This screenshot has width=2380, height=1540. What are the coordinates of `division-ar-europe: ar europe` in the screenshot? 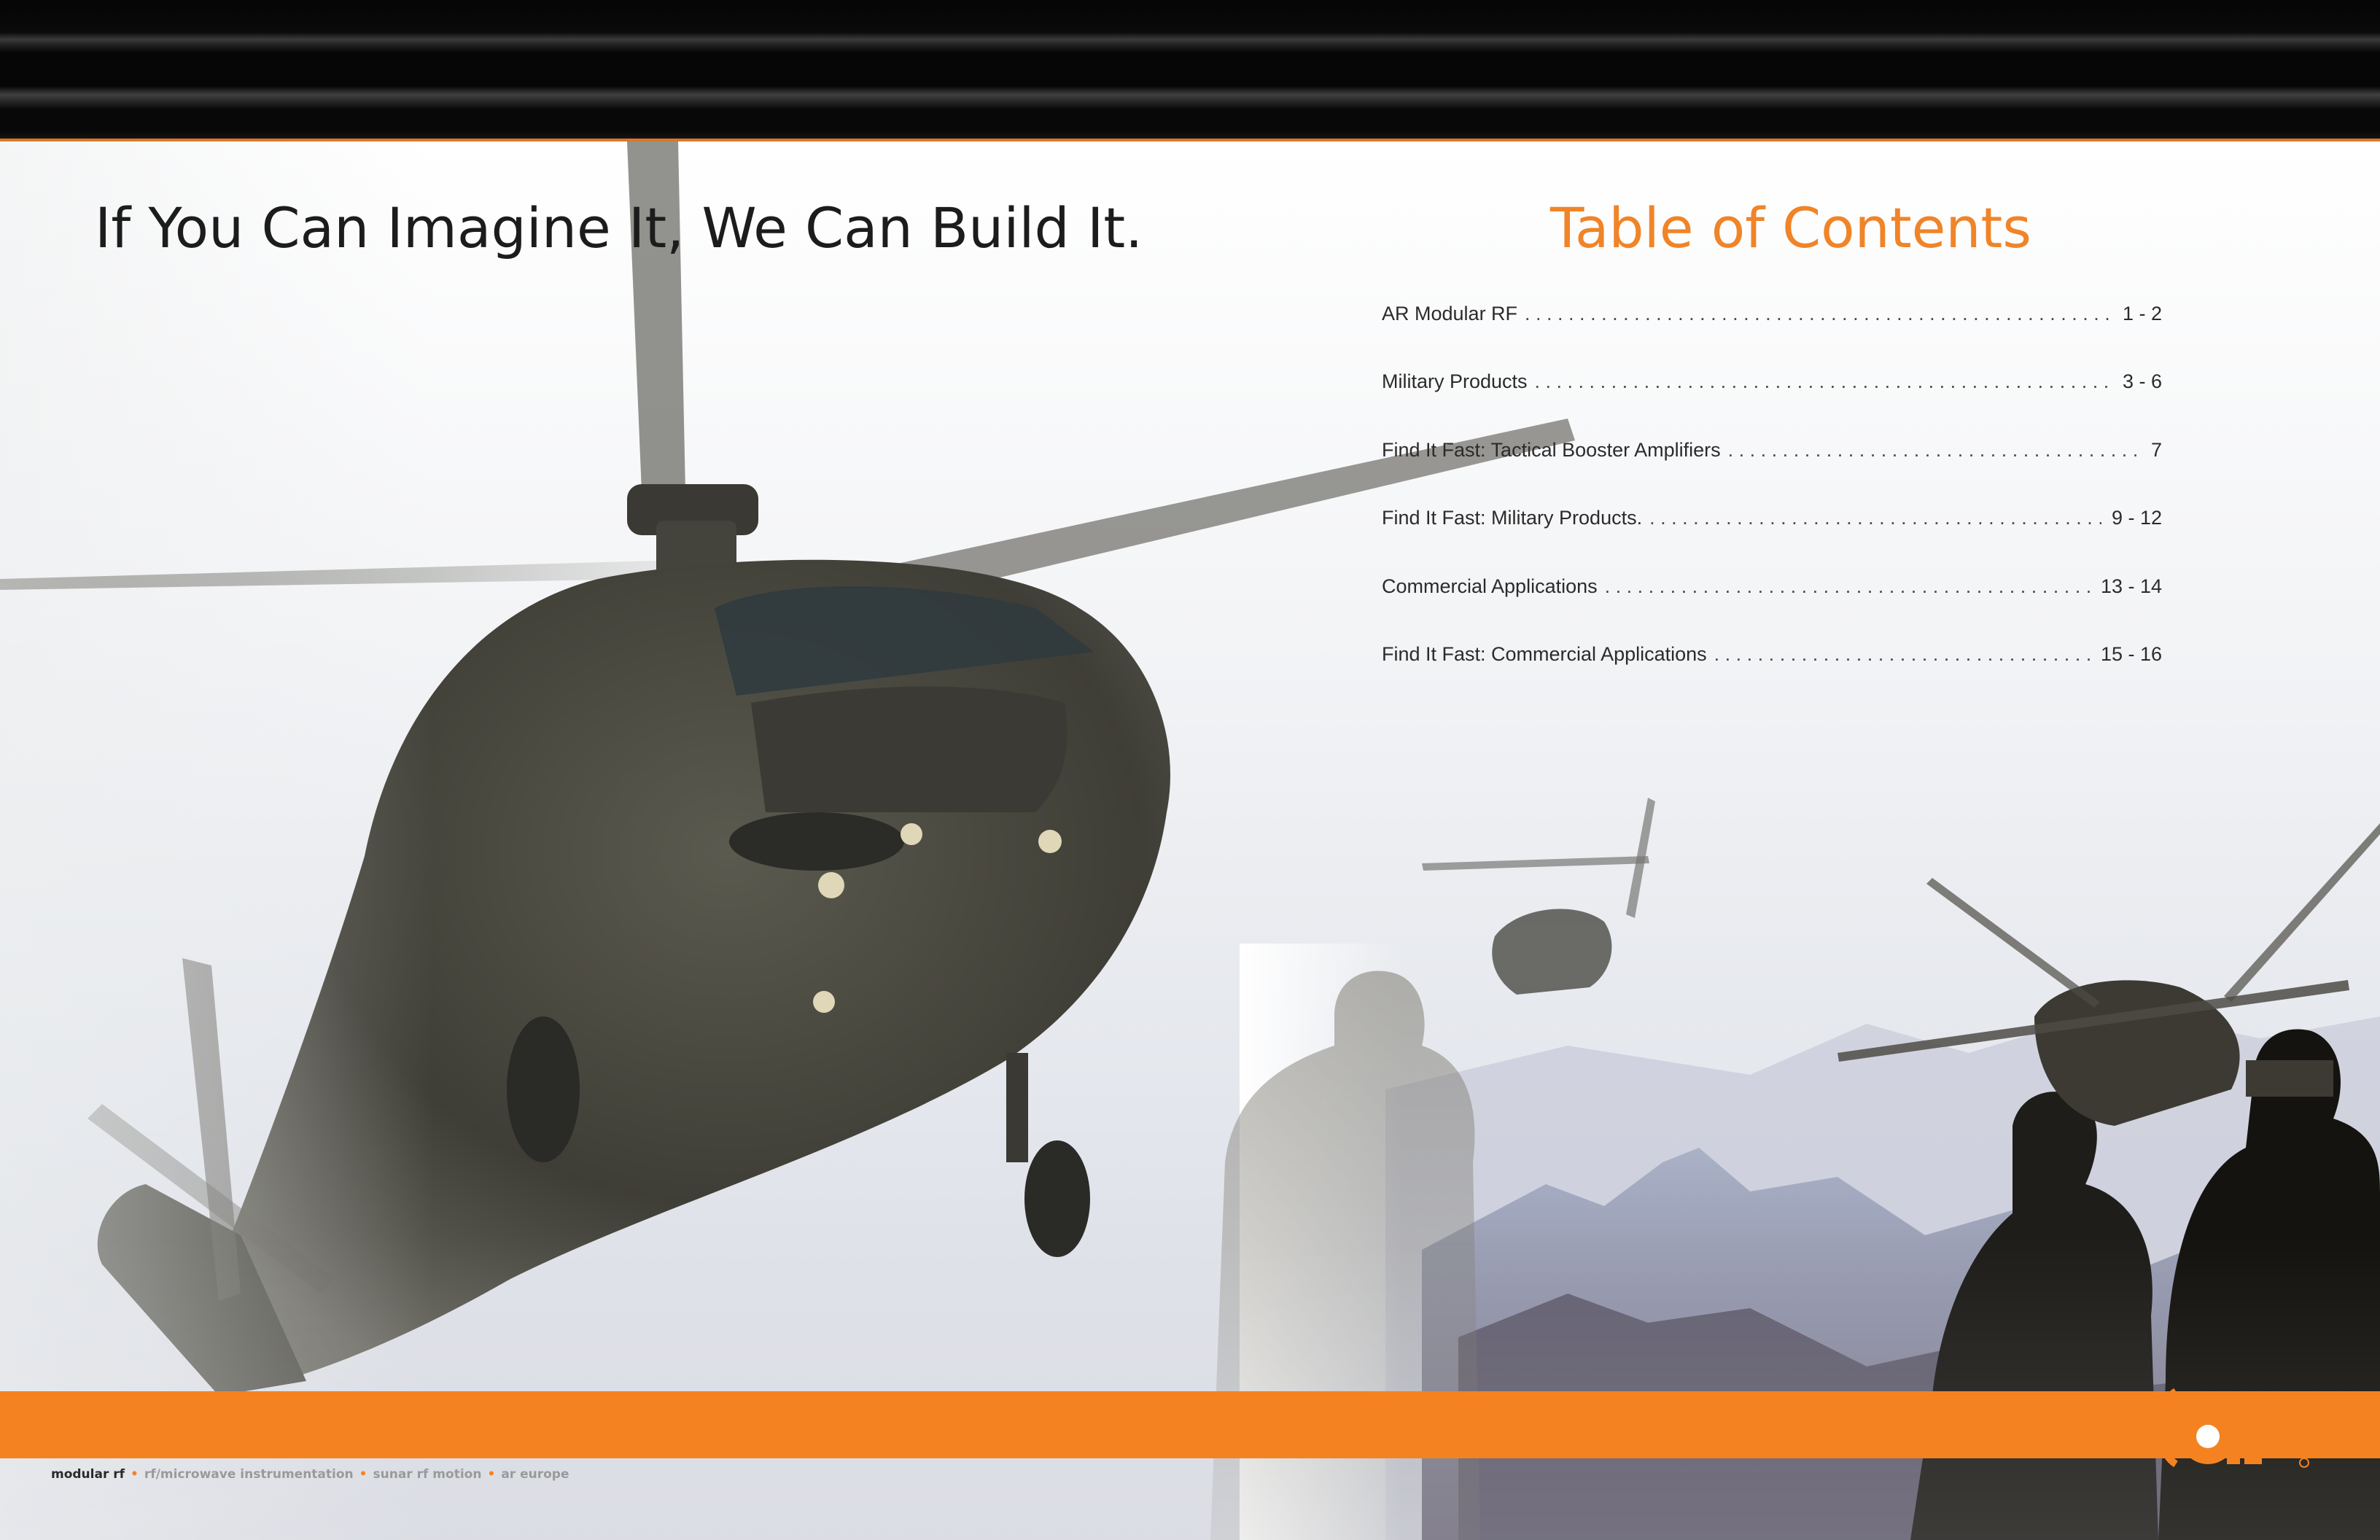 It's located at (535, 1474).